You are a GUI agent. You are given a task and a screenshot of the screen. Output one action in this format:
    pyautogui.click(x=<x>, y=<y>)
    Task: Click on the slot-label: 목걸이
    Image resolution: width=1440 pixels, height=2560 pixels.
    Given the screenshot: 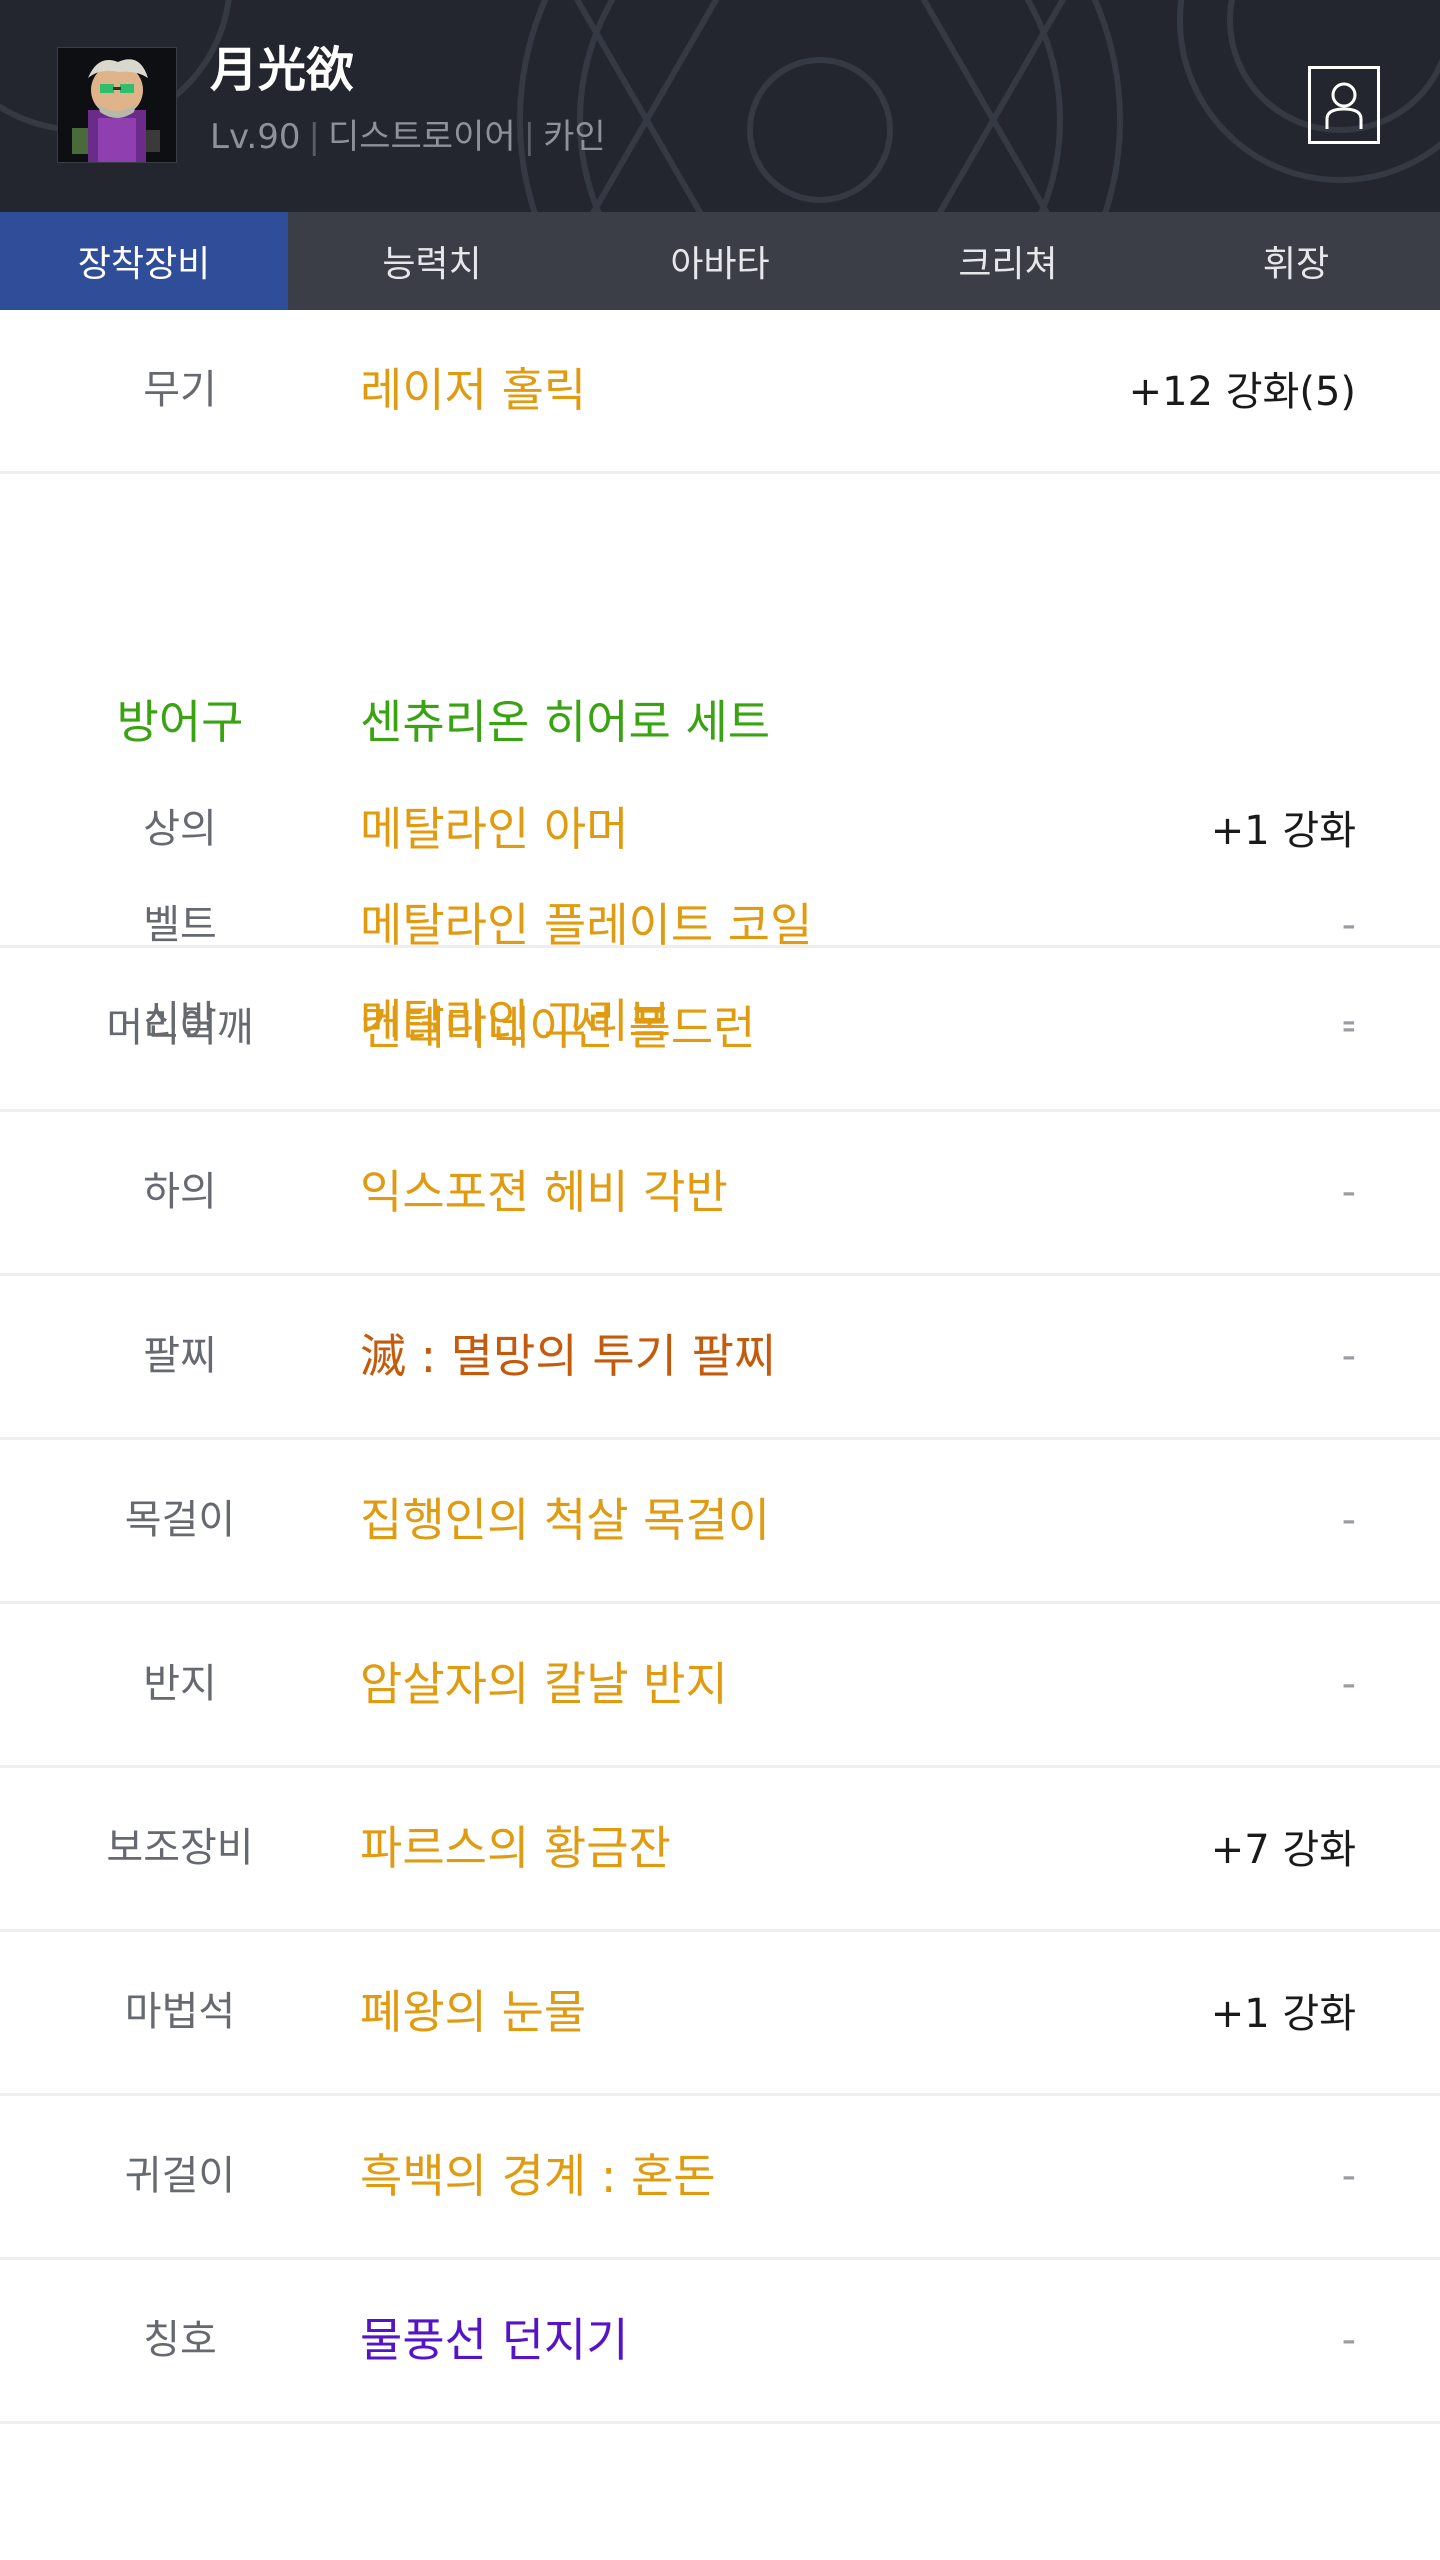 What is the action you would take?
    pyautogui.click(x=180, y=1520)
    